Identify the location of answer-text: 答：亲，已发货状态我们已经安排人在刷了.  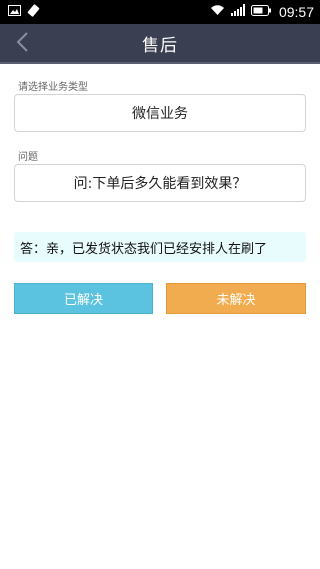
(144, 249).